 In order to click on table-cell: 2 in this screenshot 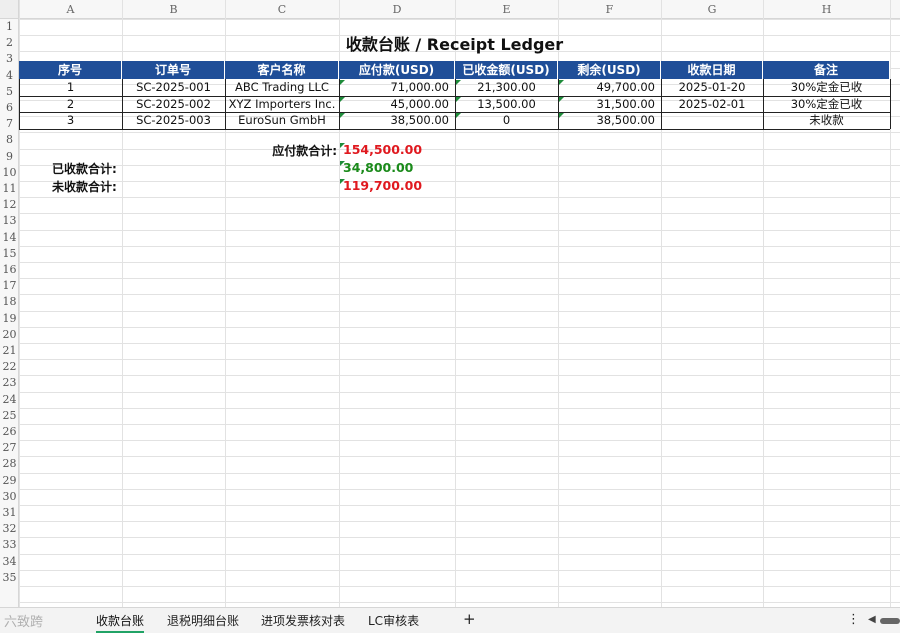, I will do `click(70, 104)`.